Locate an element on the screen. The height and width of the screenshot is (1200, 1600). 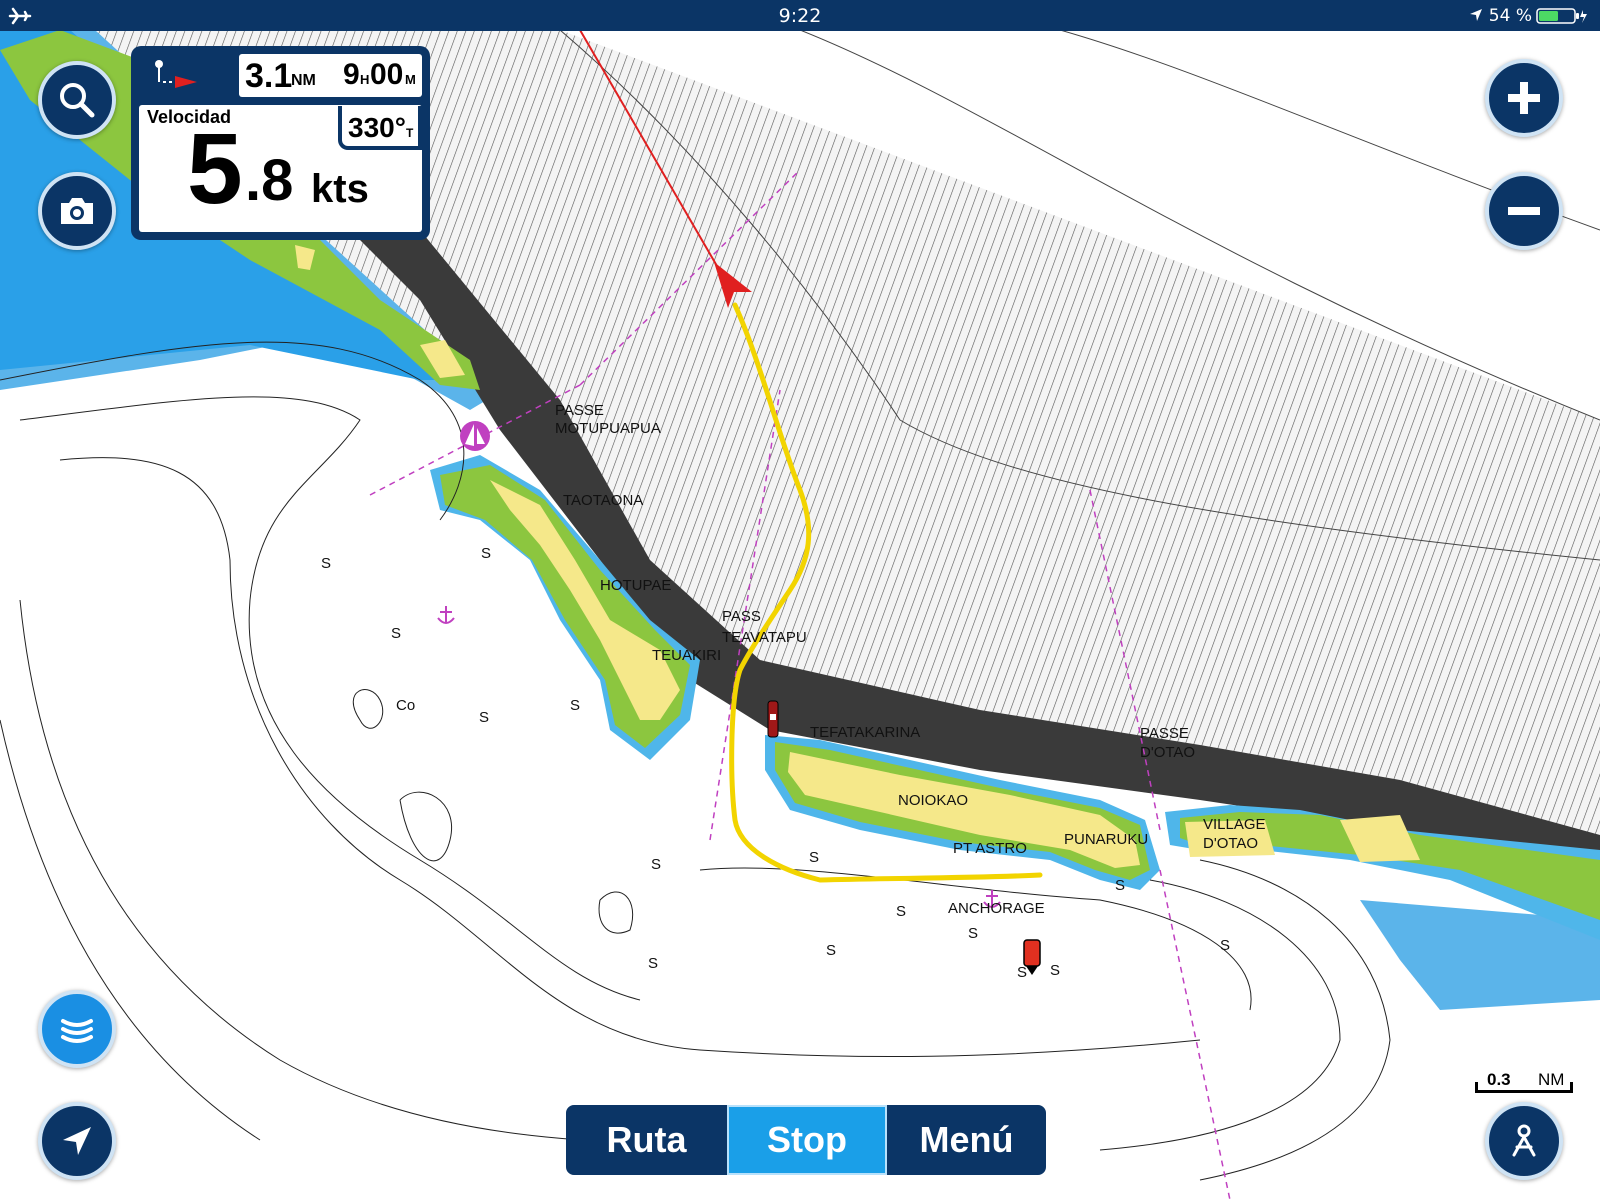
person-icon is located at coordinates (1524, 1140).